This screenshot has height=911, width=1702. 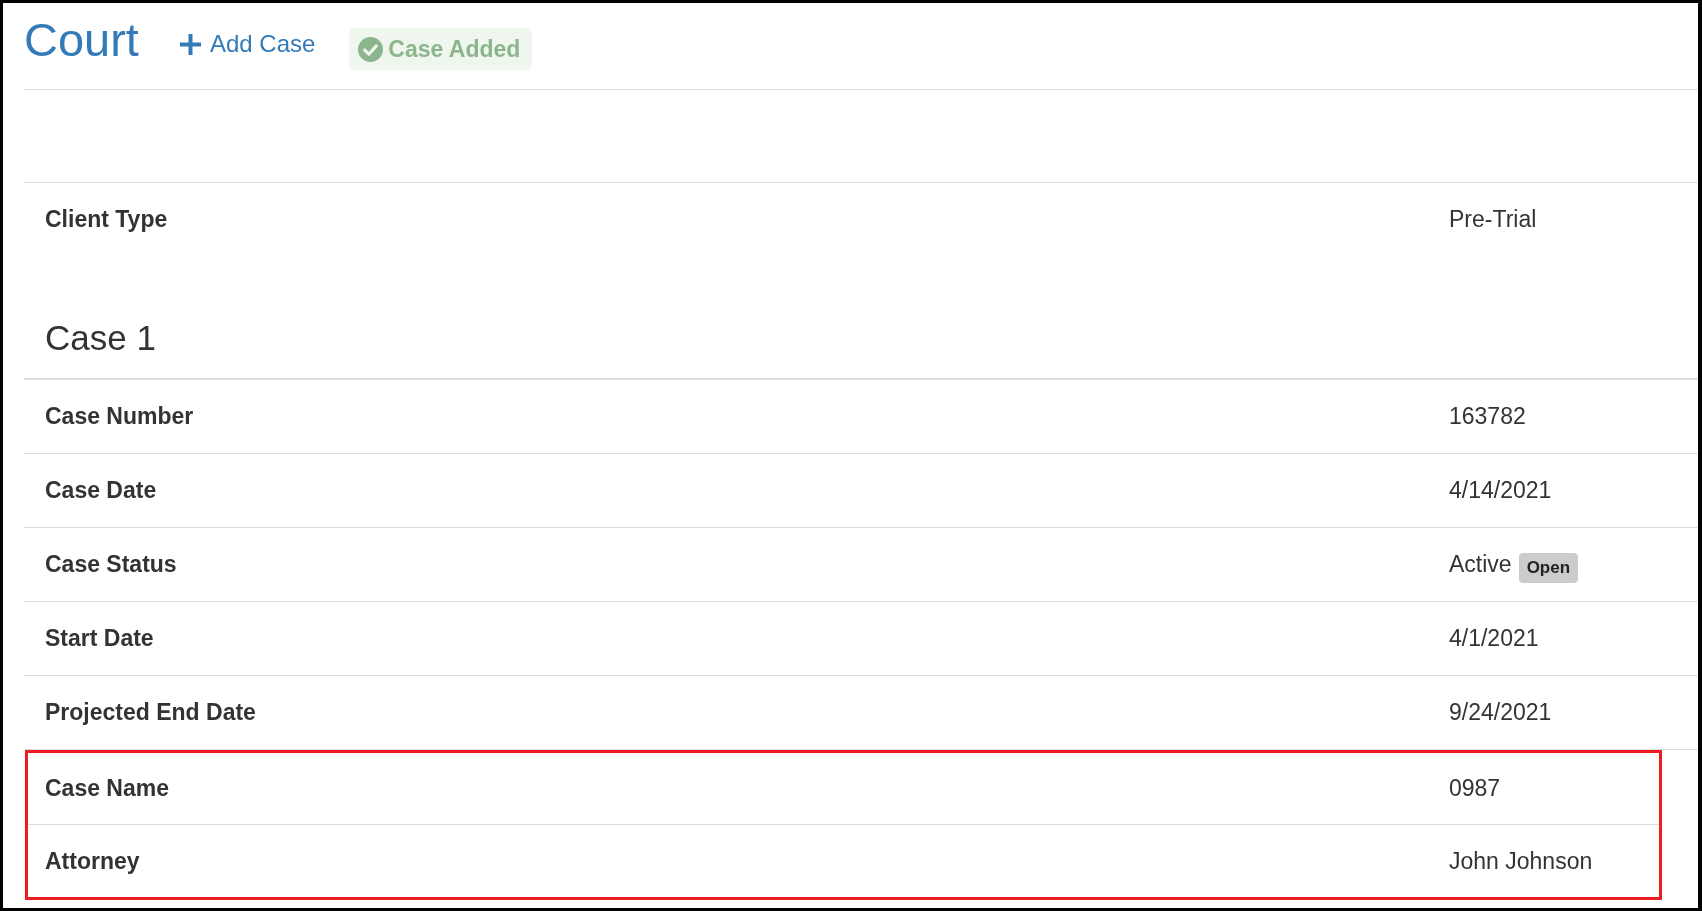 I want to click on field-value: Active, so click(x=1480, y=565).